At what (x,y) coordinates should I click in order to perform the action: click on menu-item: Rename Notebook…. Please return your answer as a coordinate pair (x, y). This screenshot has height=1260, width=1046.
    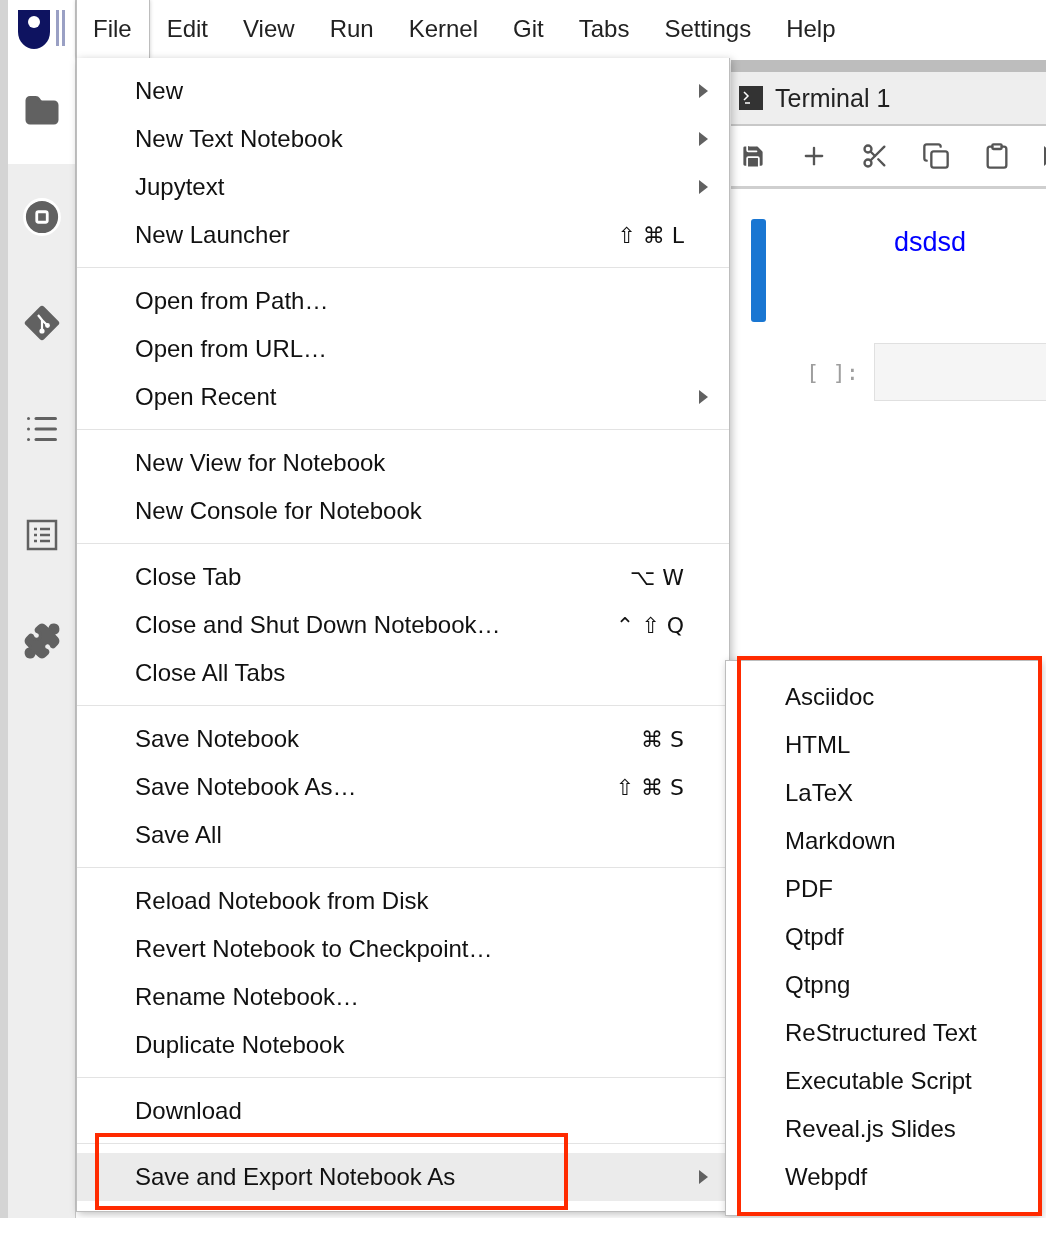
    Looking at the image, I should click on (403, 997).